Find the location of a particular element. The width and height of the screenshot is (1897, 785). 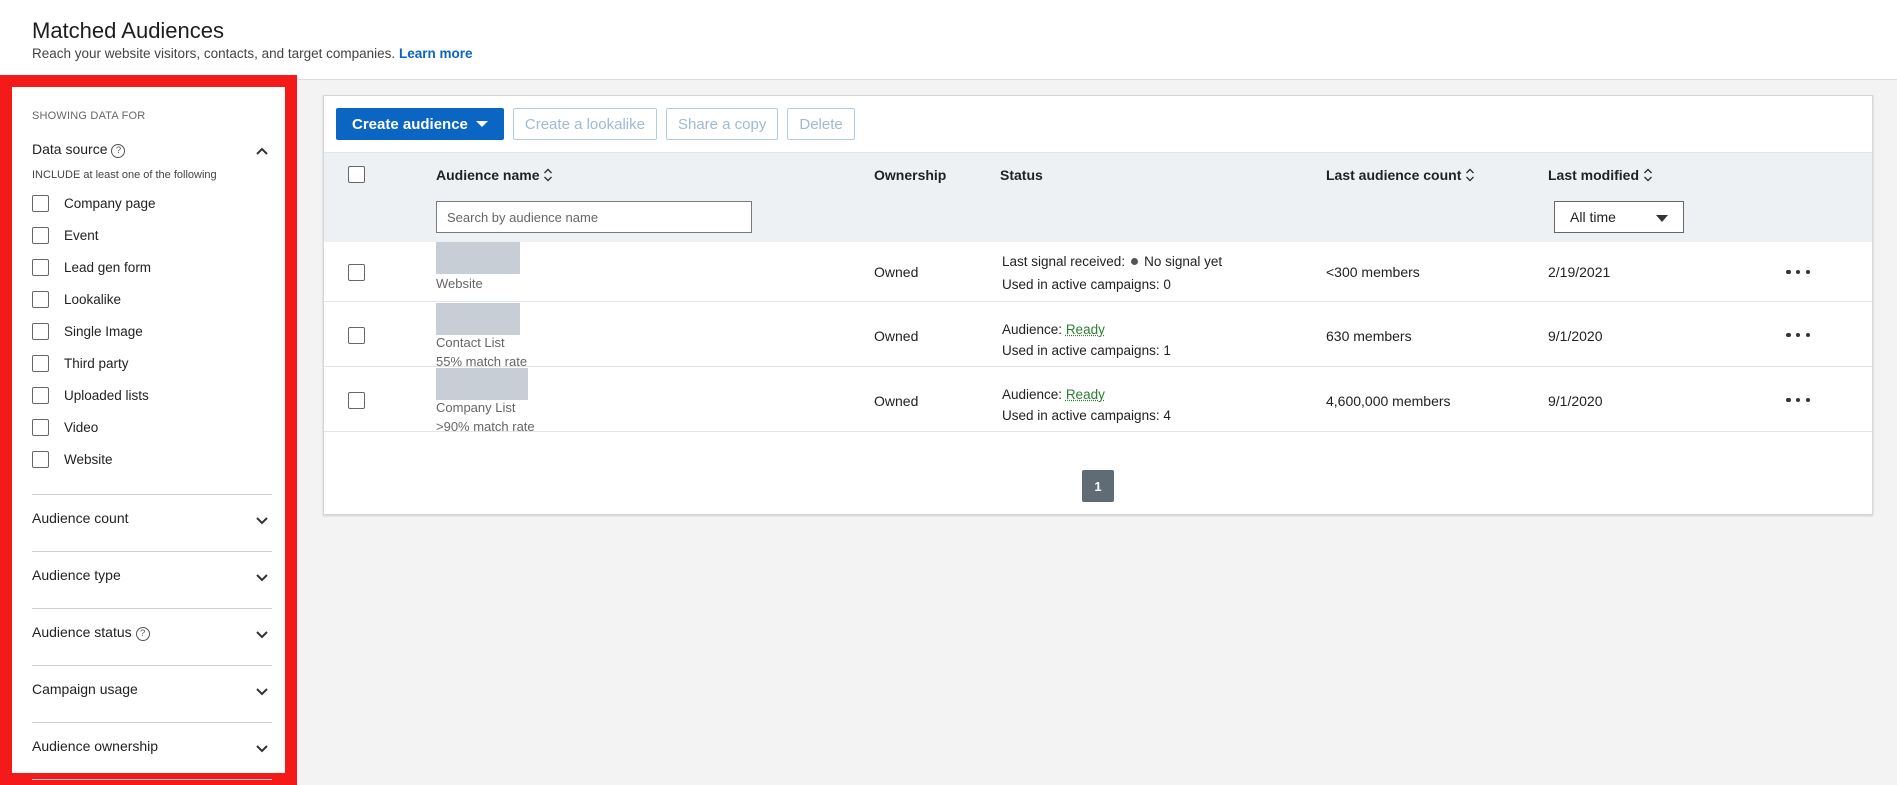

create-audience-label: Create audience is located at coordinates (410, 124).